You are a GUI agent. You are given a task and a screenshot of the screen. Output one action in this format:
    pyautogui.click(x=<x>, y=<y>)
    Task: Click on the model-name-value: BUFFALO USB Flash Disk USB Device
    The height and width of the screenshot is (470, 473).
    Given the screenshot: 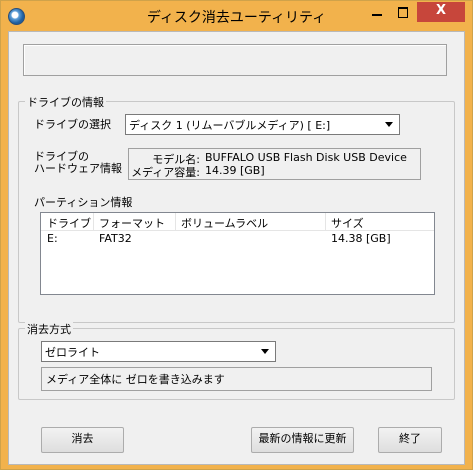 What is the action you would take?
    pyautogui.click(x=306, y=157)
    